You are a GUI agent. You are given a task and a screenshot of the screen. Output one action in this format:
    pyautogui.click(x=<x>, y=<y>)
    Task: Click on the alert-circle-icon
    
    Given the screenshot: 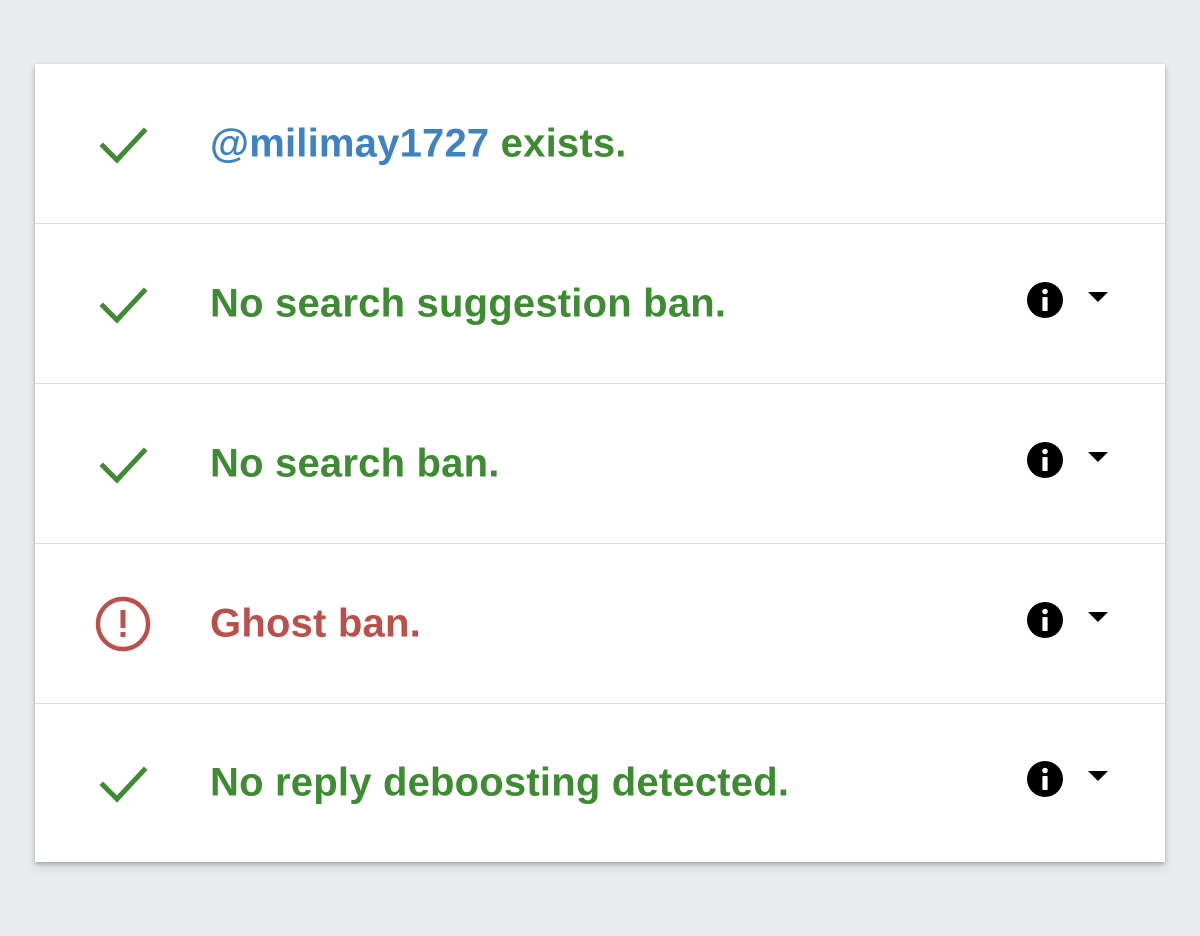 What is the action you would take?
    pyautogui.click(x=123, y=623)
    